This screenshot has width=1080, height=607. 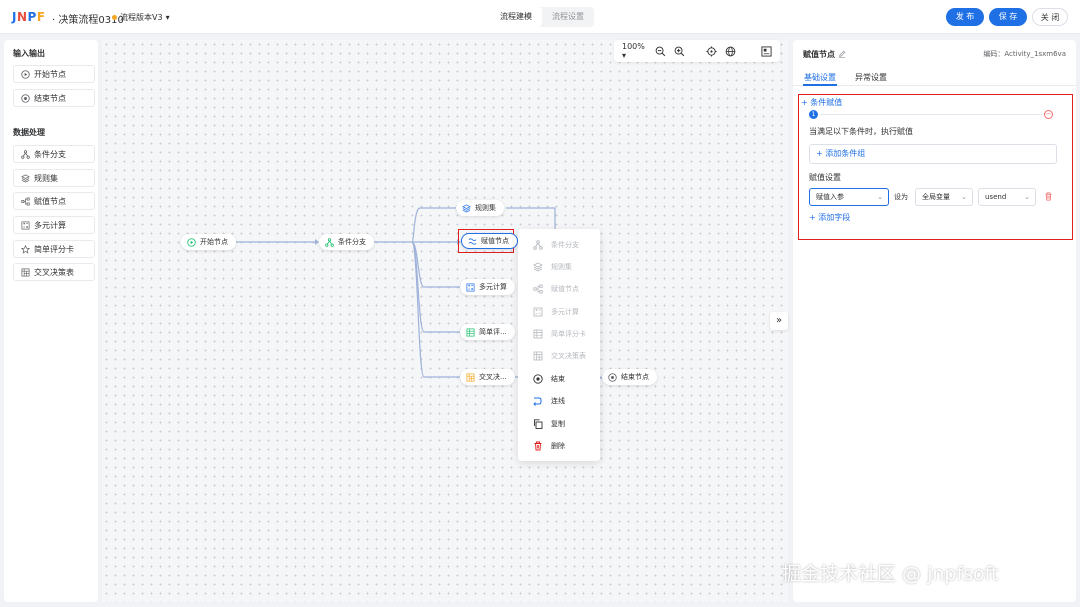 I want to click on collapse-panel-button: », so click(x=779, y=321).